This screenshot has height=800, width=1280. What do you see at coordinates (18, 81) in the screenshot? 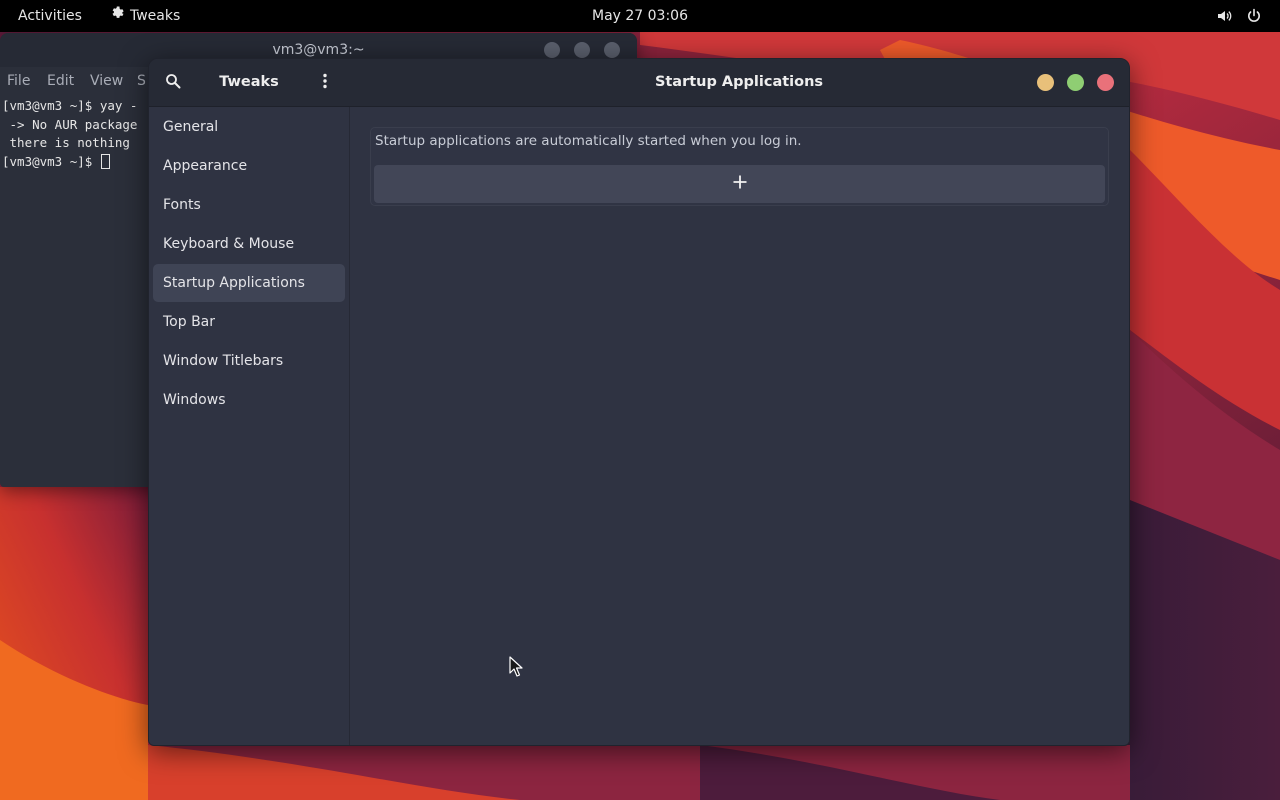
I see `terminal-menu-file: File` at bounding box center [18, 81].